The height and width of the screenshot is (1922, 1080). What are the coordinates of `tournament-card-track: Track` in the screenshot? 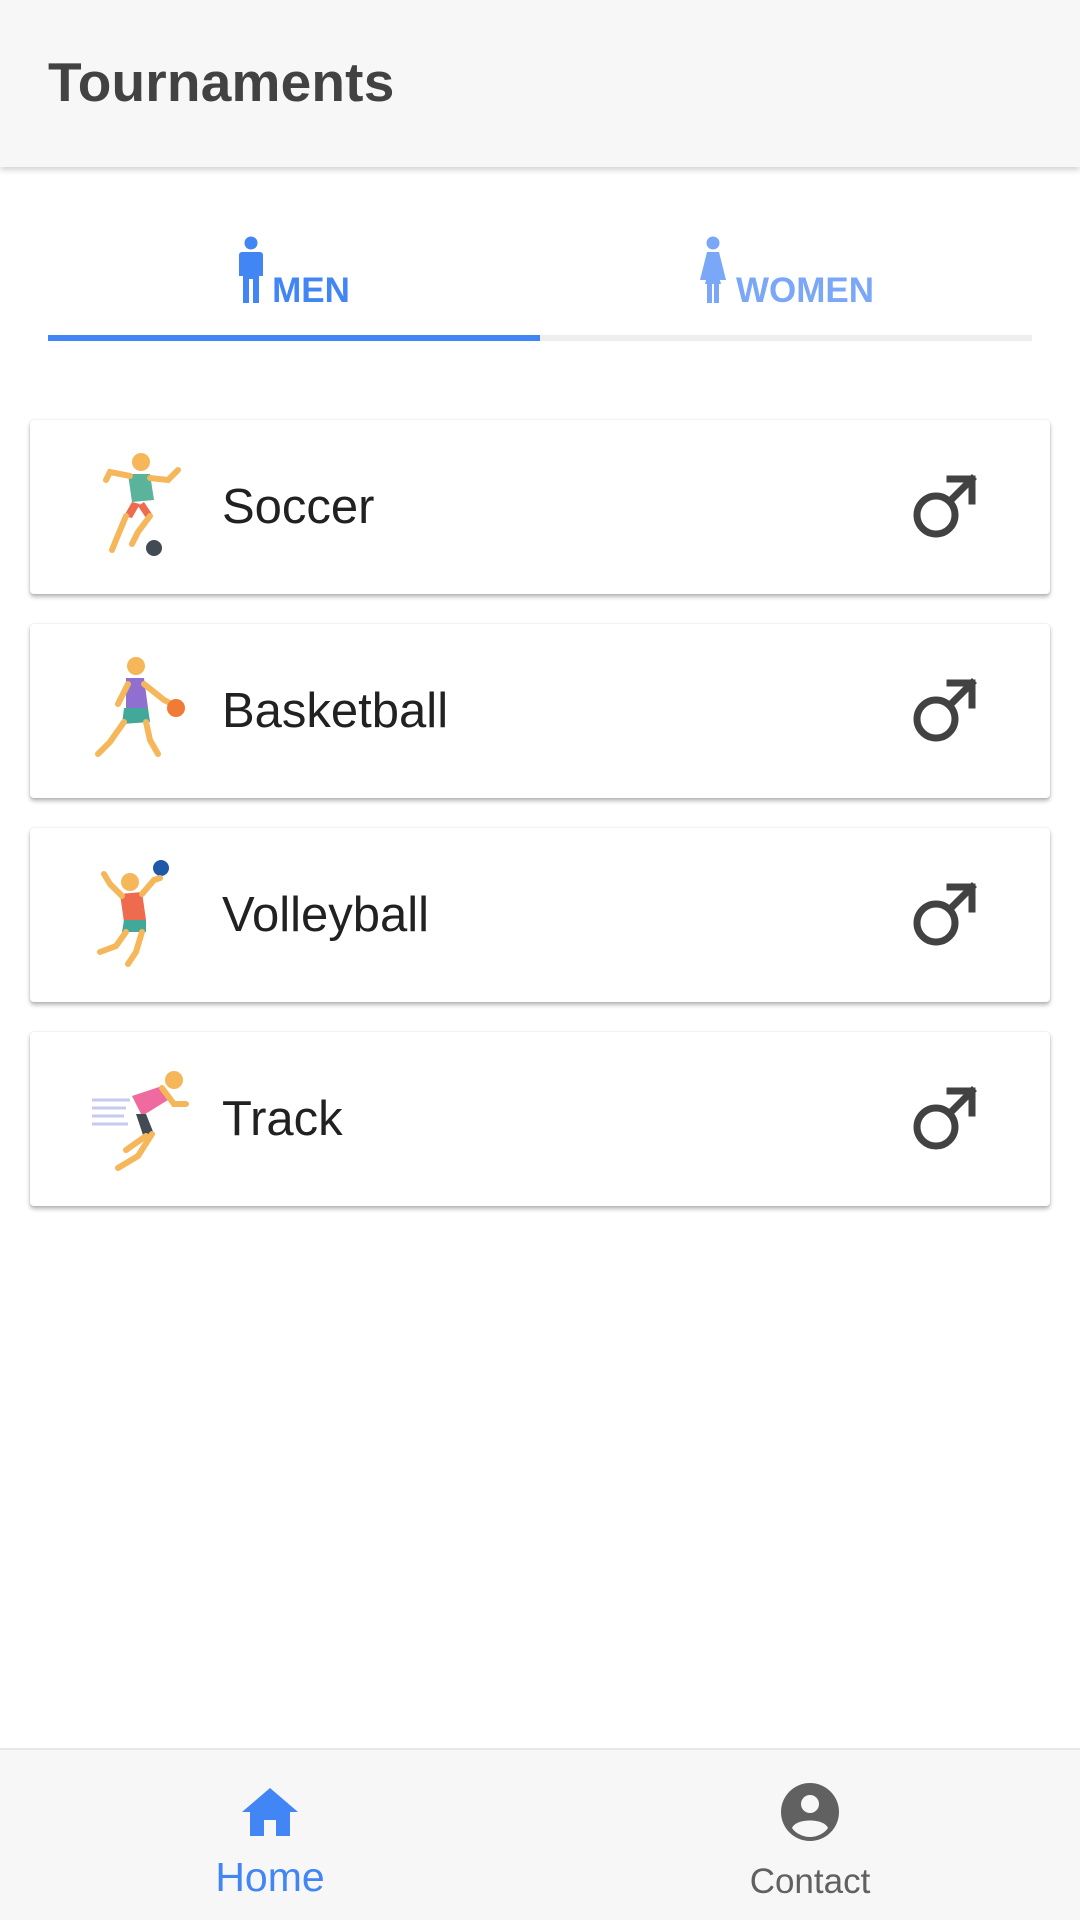 It's located at (540, 1119).